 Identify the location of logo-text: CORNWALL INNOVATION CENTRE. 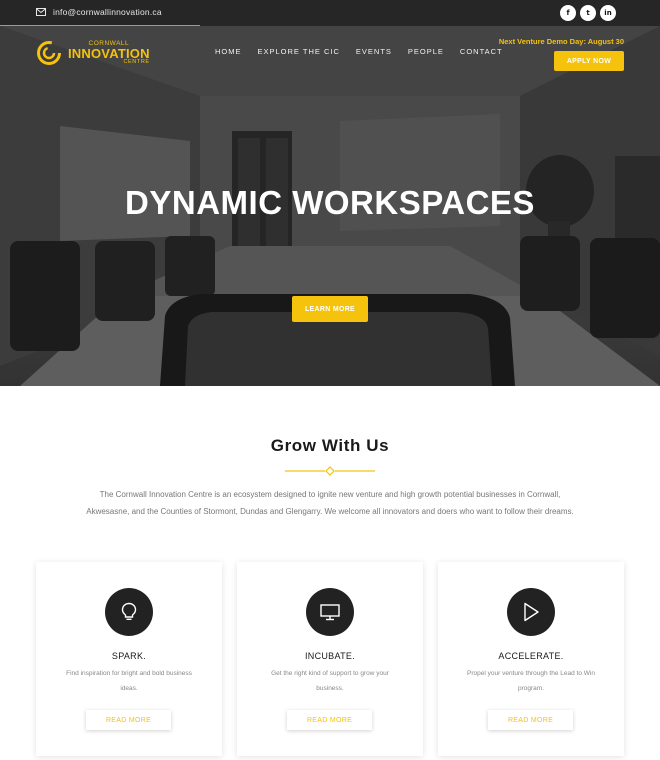
(109, 53).